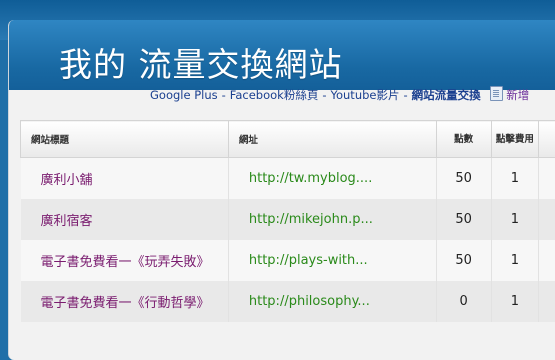  What do you see at coordinates (463, 139) in the screenshot?
I see `column-header-points: 點數` at bounding box center [463, 139].